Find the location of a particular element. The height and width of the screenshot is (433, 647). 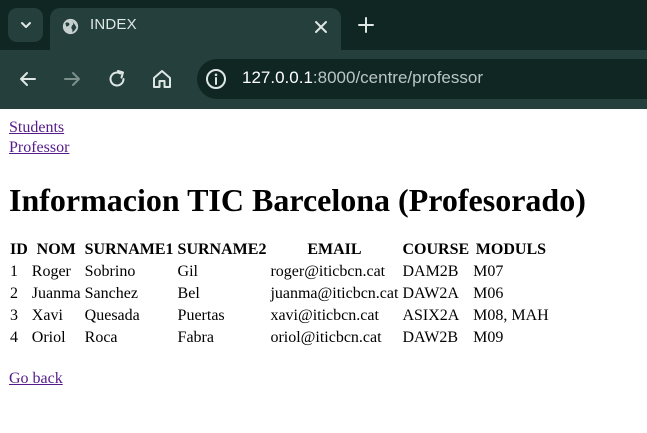

footer: Go back is located at coordinates (323, 379).